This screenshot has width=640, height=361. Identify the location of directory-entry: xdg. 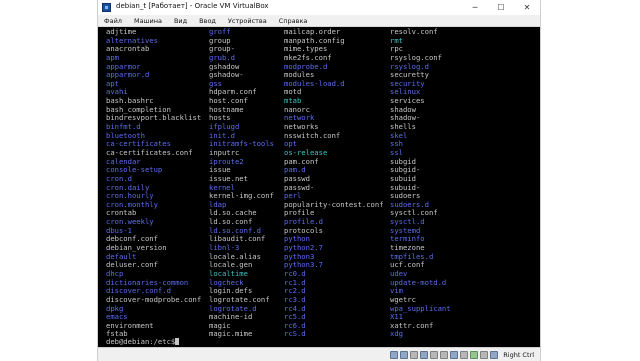
(396, 334).